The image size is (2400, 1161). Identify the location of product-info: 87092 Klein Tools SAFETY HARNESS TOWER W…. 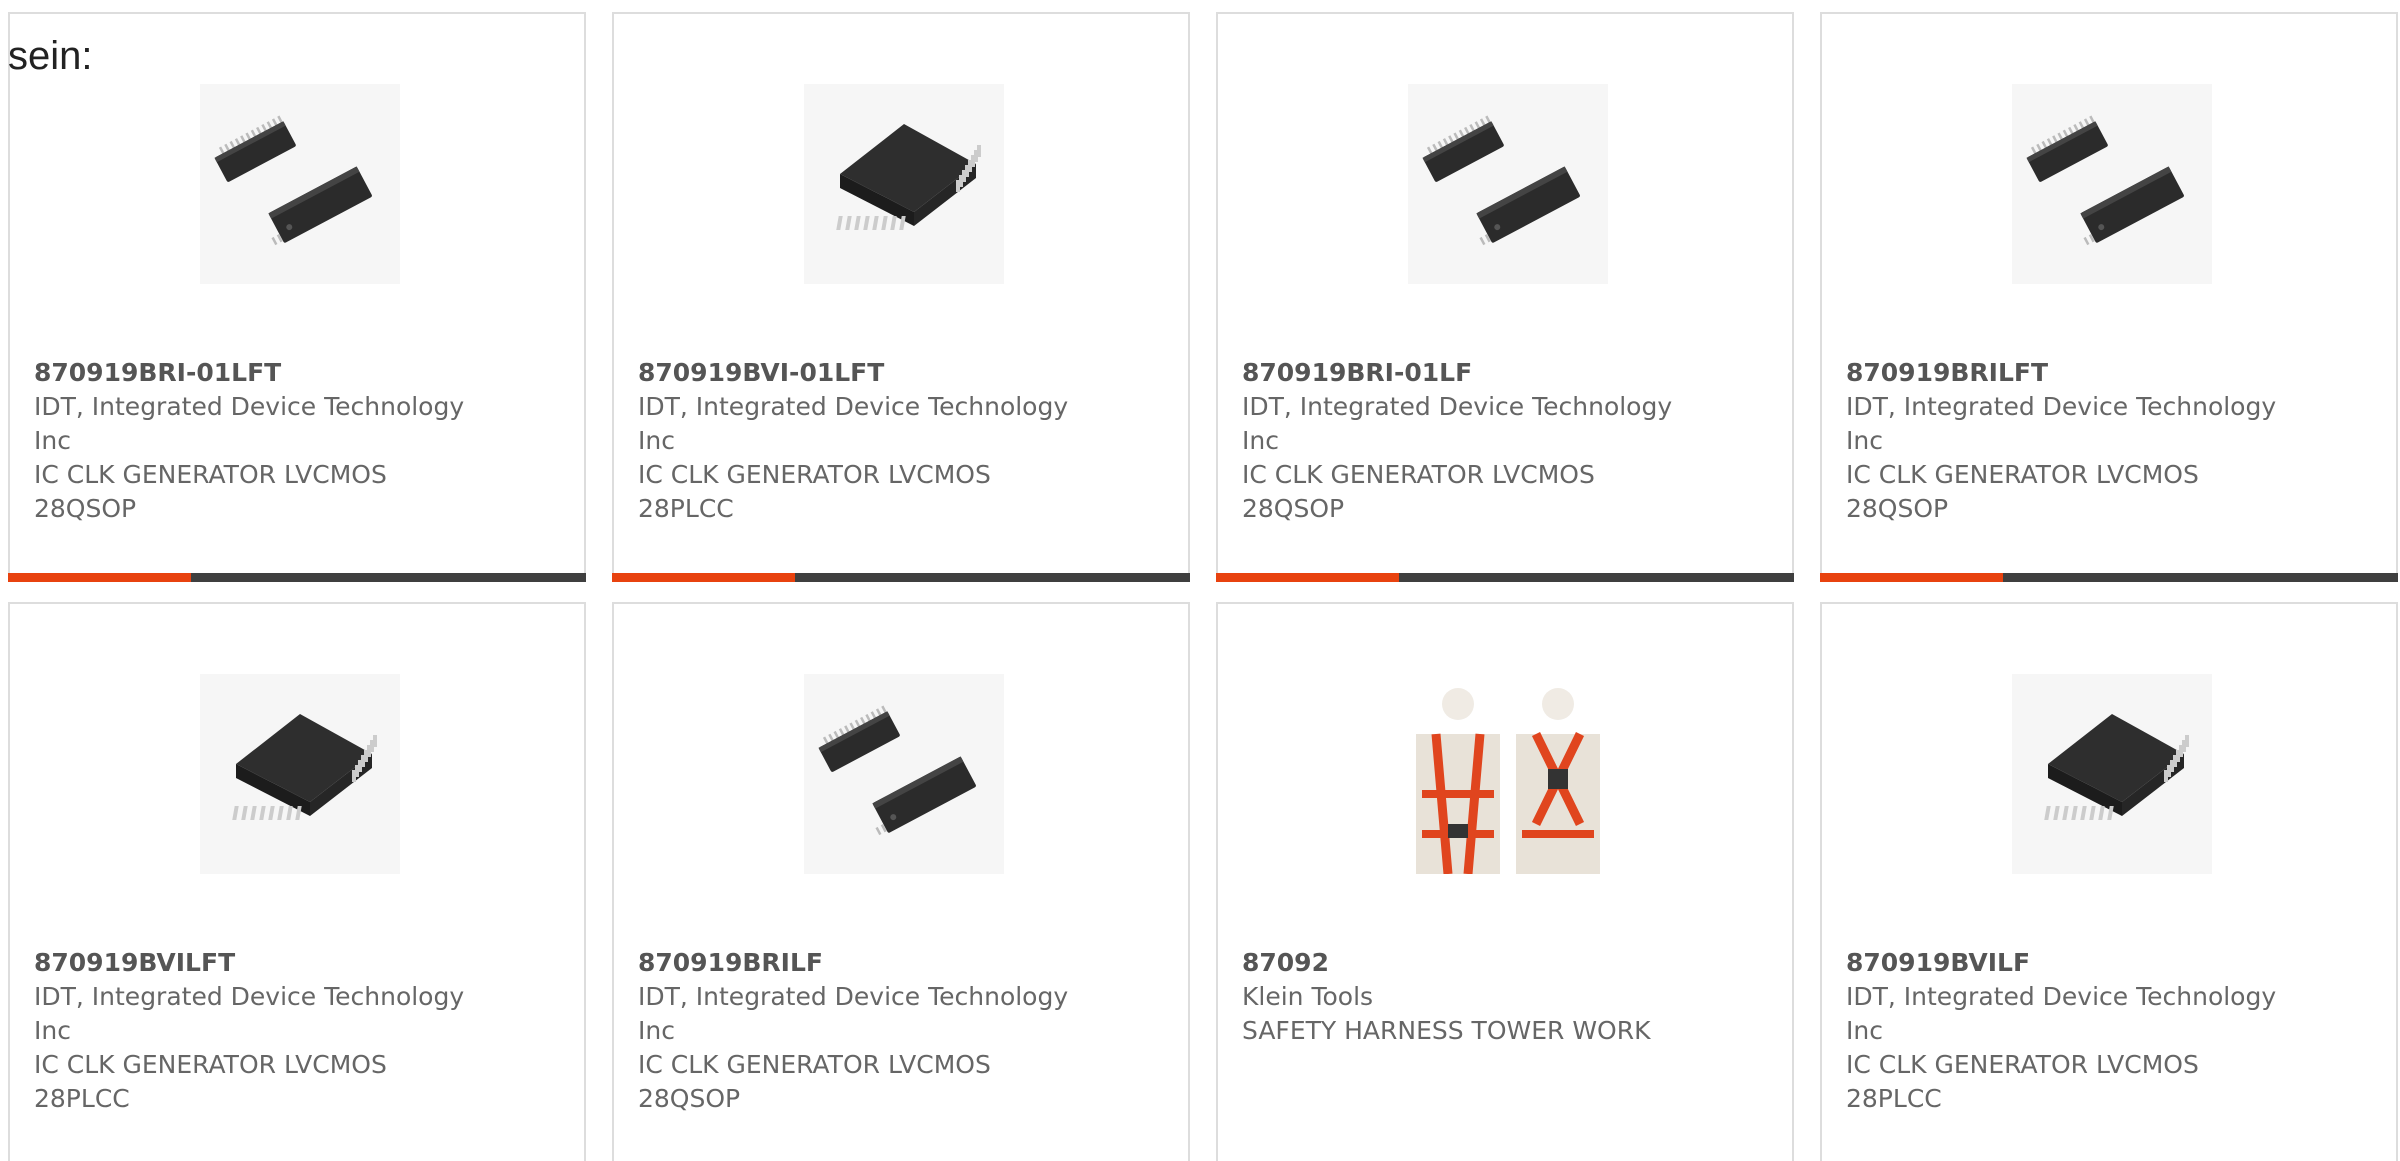
(1462, 997).